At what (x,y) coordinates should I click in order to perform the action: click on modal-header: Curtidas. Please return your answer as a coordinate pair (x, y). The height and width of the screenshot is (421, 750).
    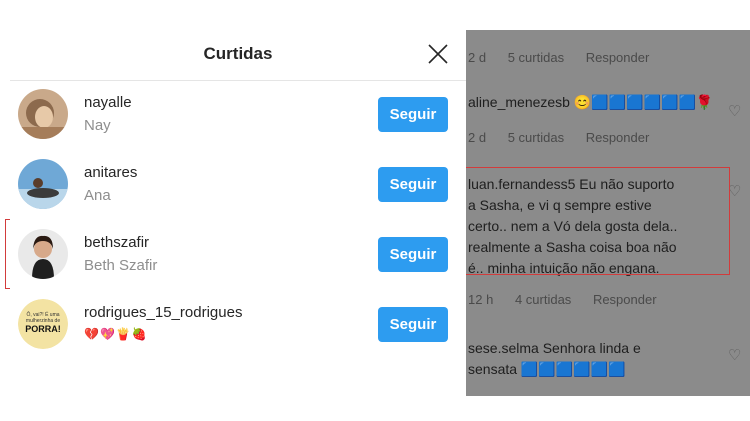
    Looking at the image, I should click on (238, 55).